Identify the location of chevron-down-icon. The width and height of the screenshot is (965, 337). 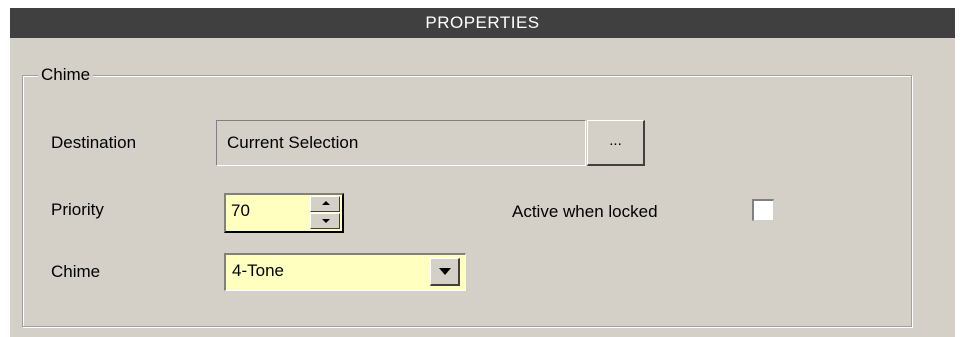
(445, 271).